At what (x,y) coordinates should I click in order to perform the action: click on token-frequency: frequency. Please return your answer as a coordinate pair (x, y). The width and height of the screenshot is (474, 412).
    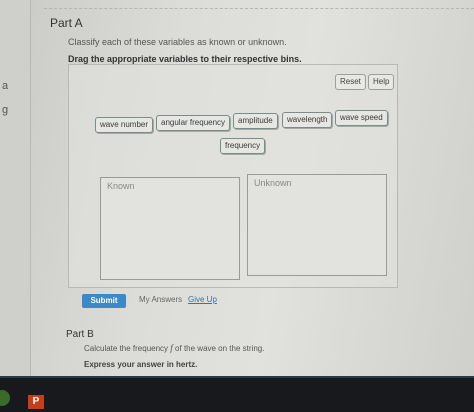
    Looking at the image, I should click on (243, 146).